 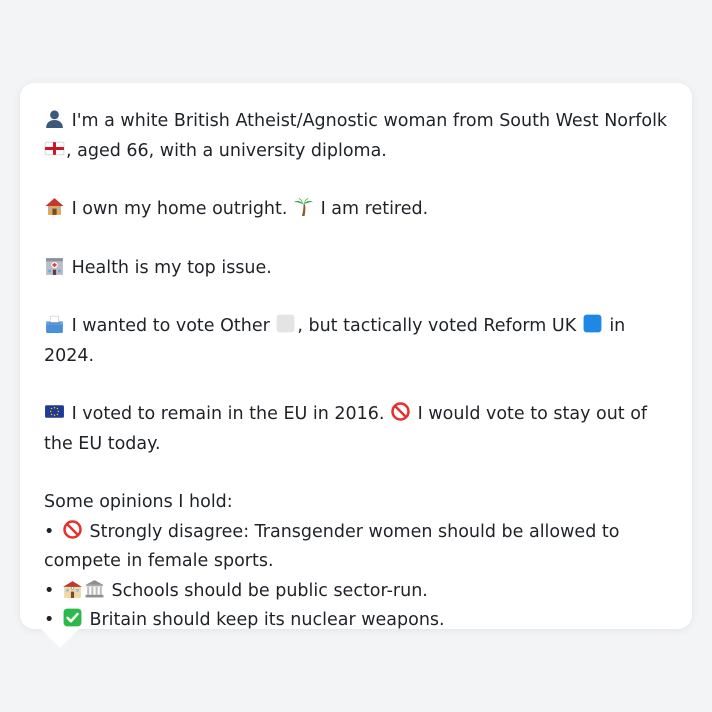 I want to click on health-text: Health is my top issue., so click(x=169, y=267).